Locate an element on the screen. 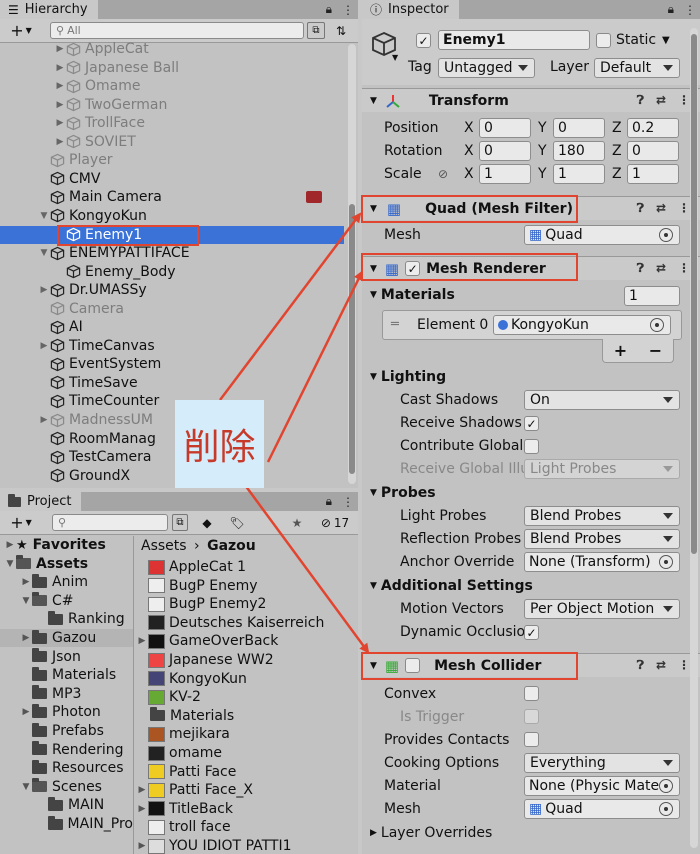  static-dropdown-arrow: ▼ is located at coordinates (666, 40).